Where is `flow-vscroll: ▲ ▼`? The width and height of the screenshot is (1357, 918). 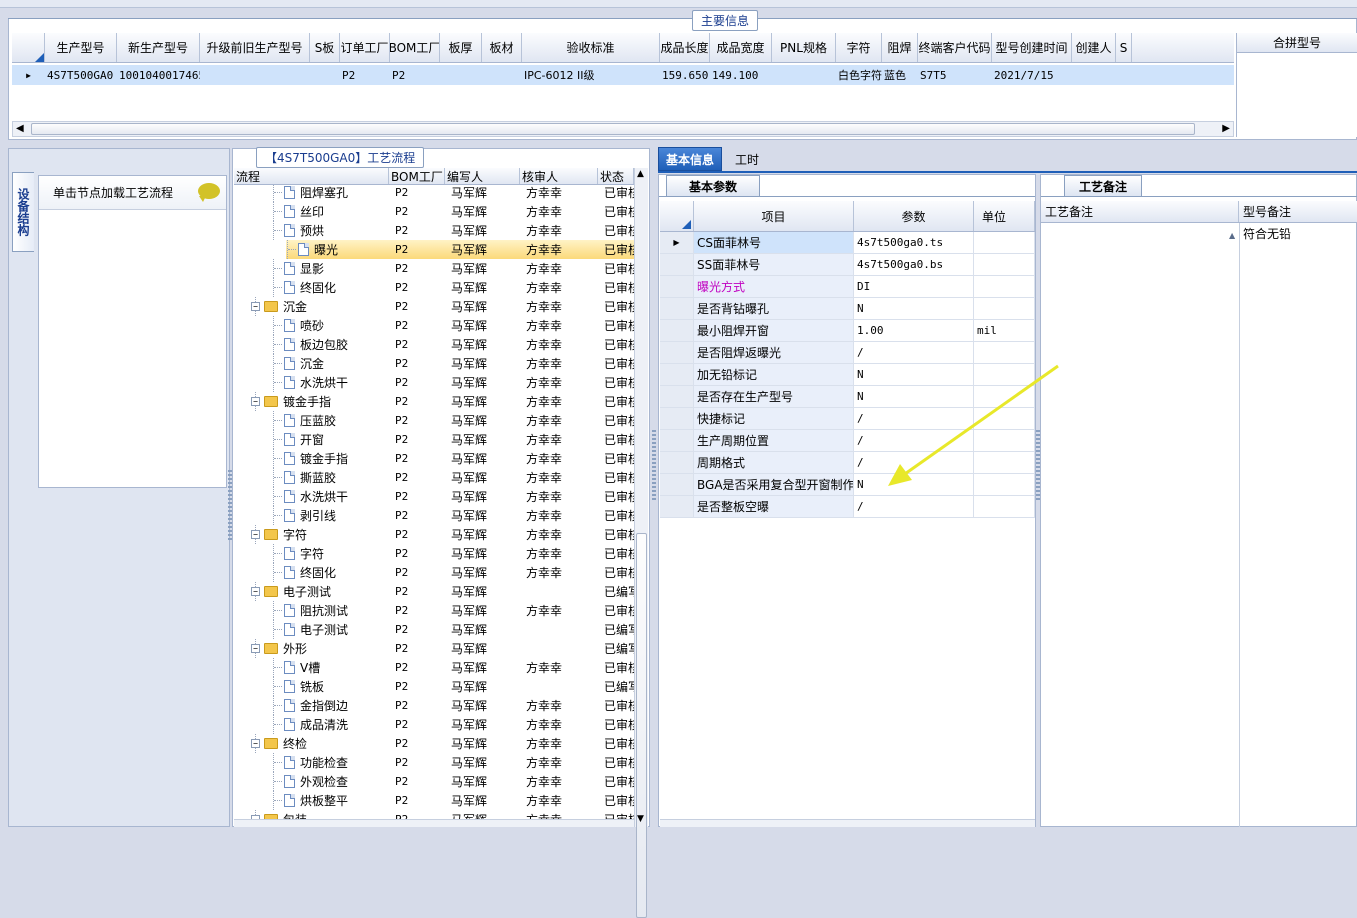 flow-vscroll: ▲ ▼ is located at coordinates (641, 543).